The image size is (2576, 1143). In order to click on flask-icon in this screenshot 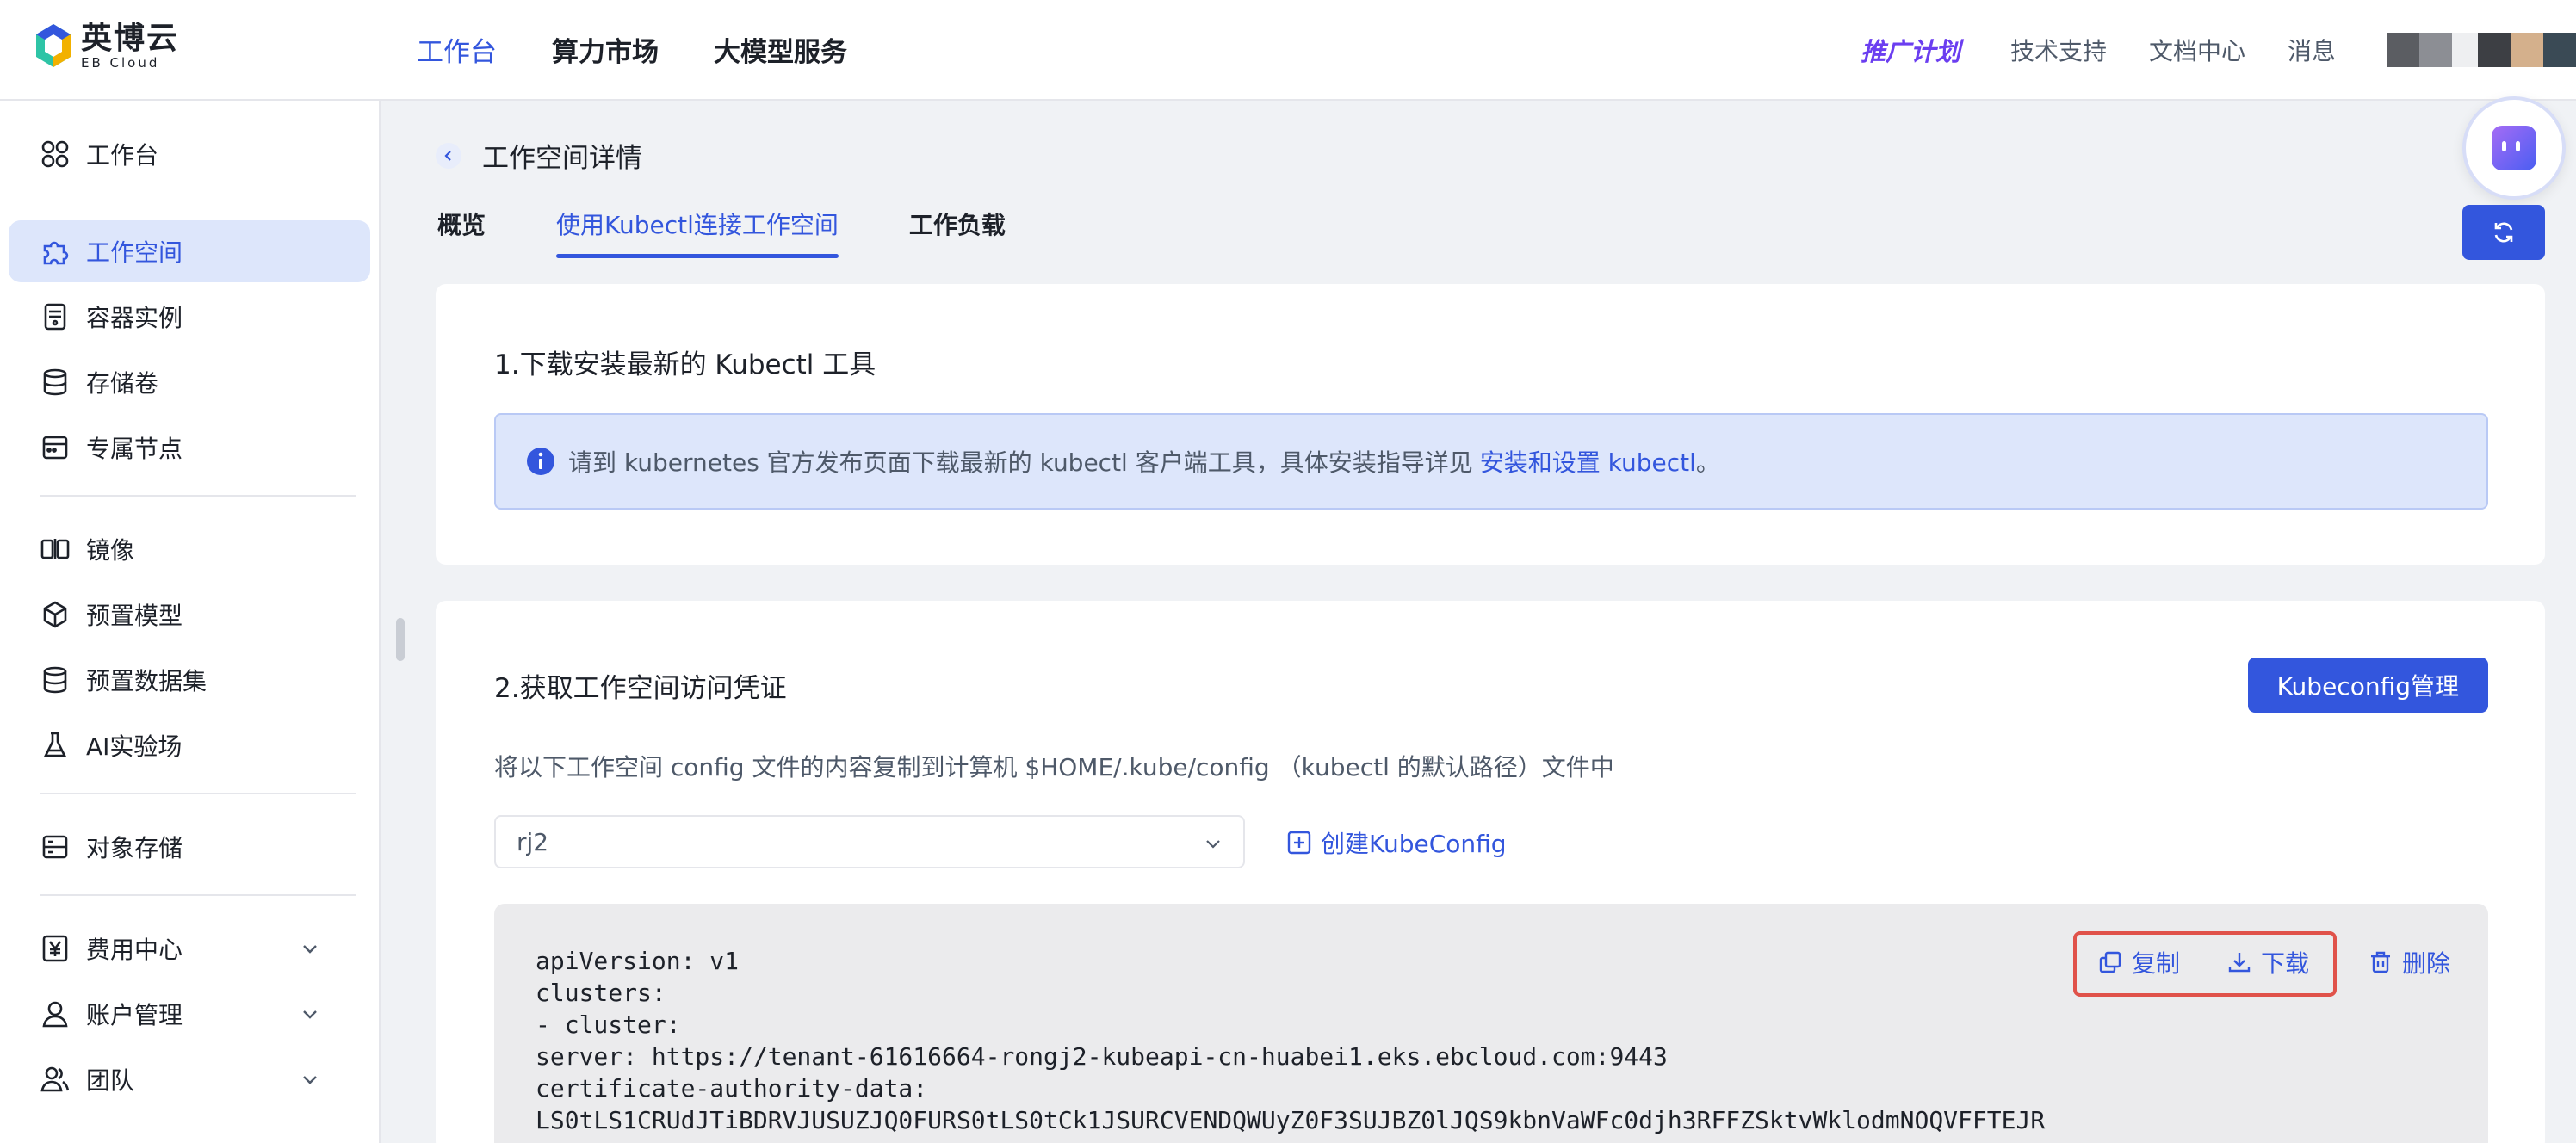, I will do `click(55, 746)`.